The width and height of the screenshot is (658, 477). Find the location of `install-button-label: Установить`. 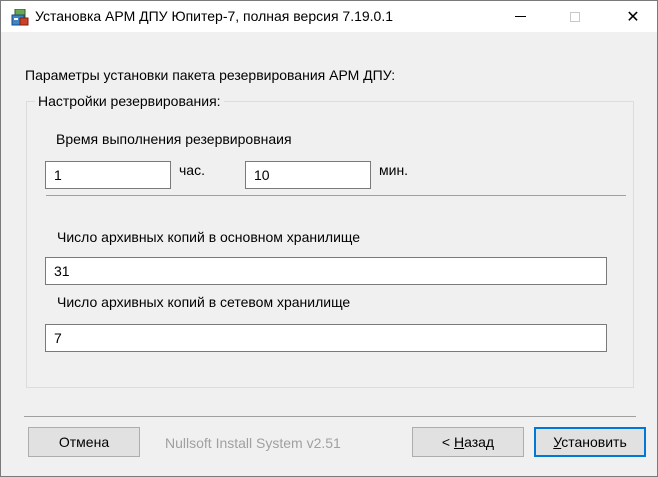

install-button-label: Установить is located at coordinates (590, 442).